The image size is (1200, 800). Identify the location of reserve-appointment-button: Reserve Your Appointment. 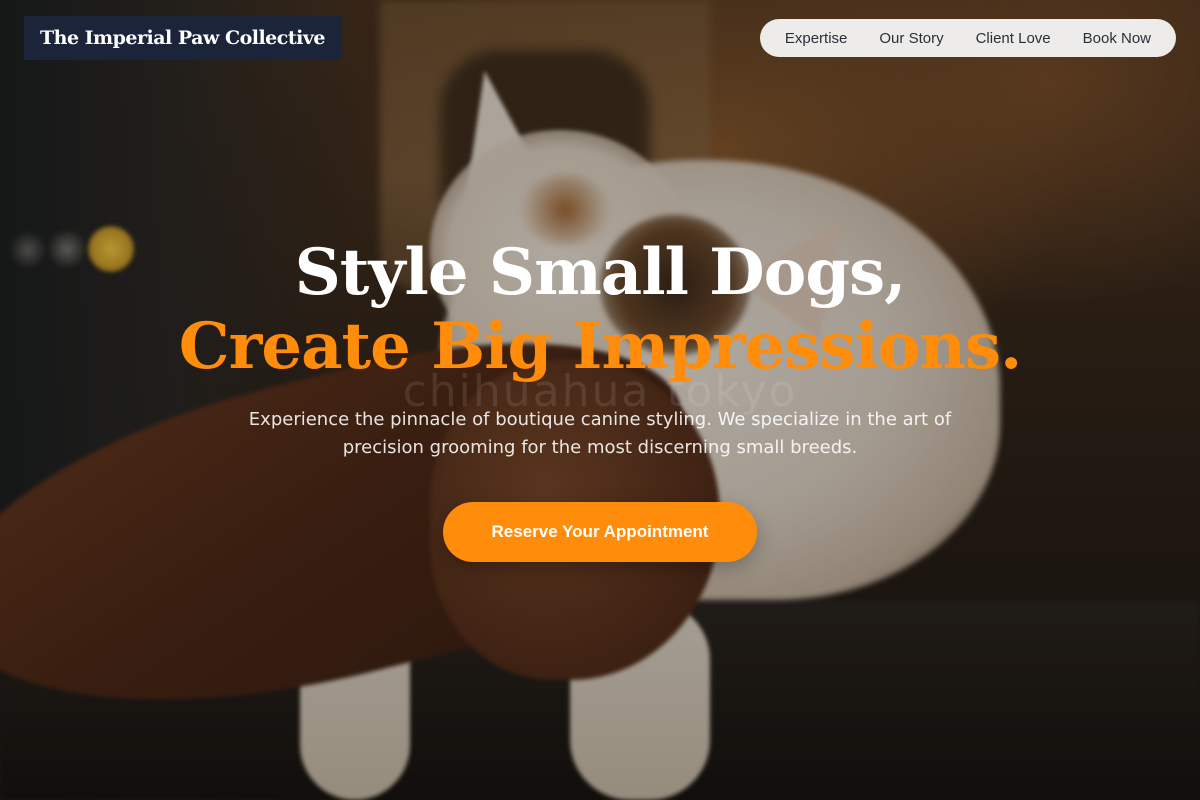
(600, 532).